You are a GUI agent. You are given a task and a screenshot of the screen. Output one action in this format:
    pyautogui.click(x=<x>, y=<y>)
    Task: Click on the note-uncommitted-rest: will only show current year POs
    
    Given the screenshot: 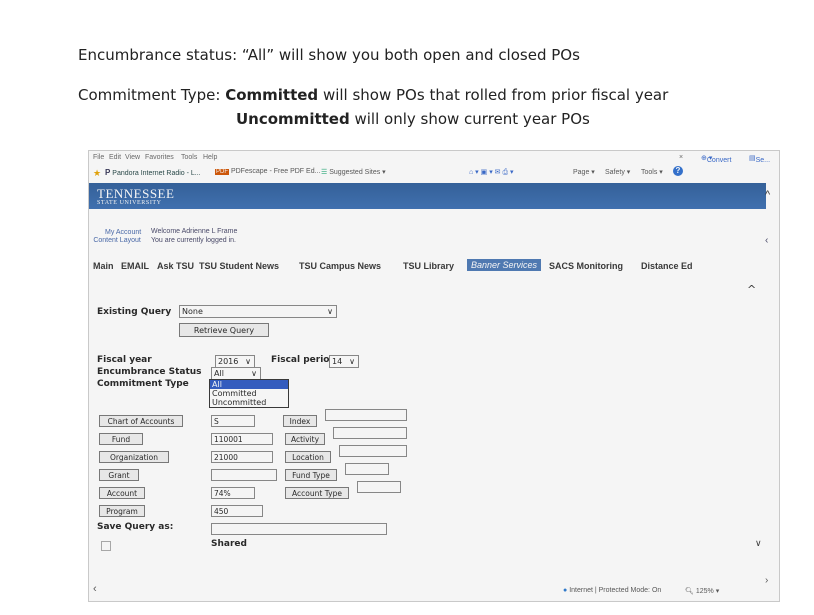 What is the action you would take?
    pyautogui.click(x=469, y=119)
    